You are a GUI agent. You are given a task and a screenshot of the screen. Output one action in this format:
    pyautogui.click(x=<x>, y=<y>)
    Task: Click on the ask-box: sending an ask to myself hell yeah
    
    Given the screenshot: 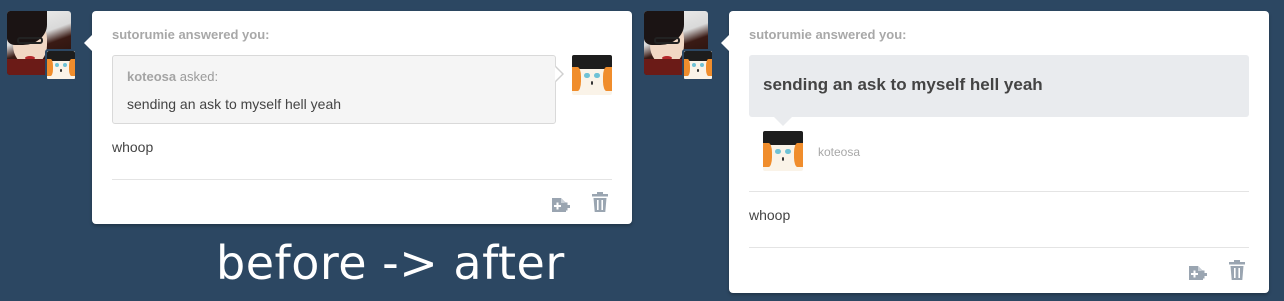 What is the action you would take?
    pyautogui.click(x=999, y=86)
    